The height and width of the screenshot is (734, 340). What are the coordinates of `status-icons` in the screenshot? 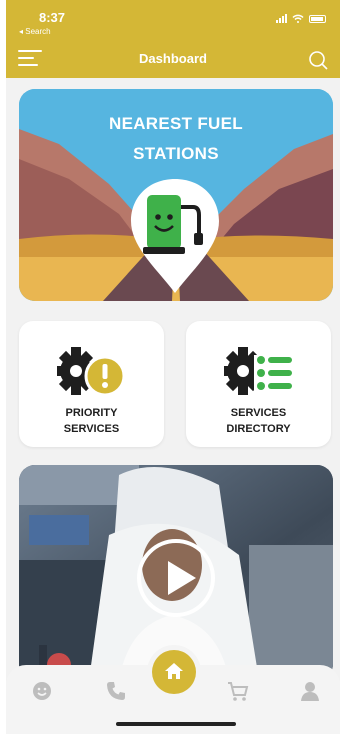 It's located at (301, 18).